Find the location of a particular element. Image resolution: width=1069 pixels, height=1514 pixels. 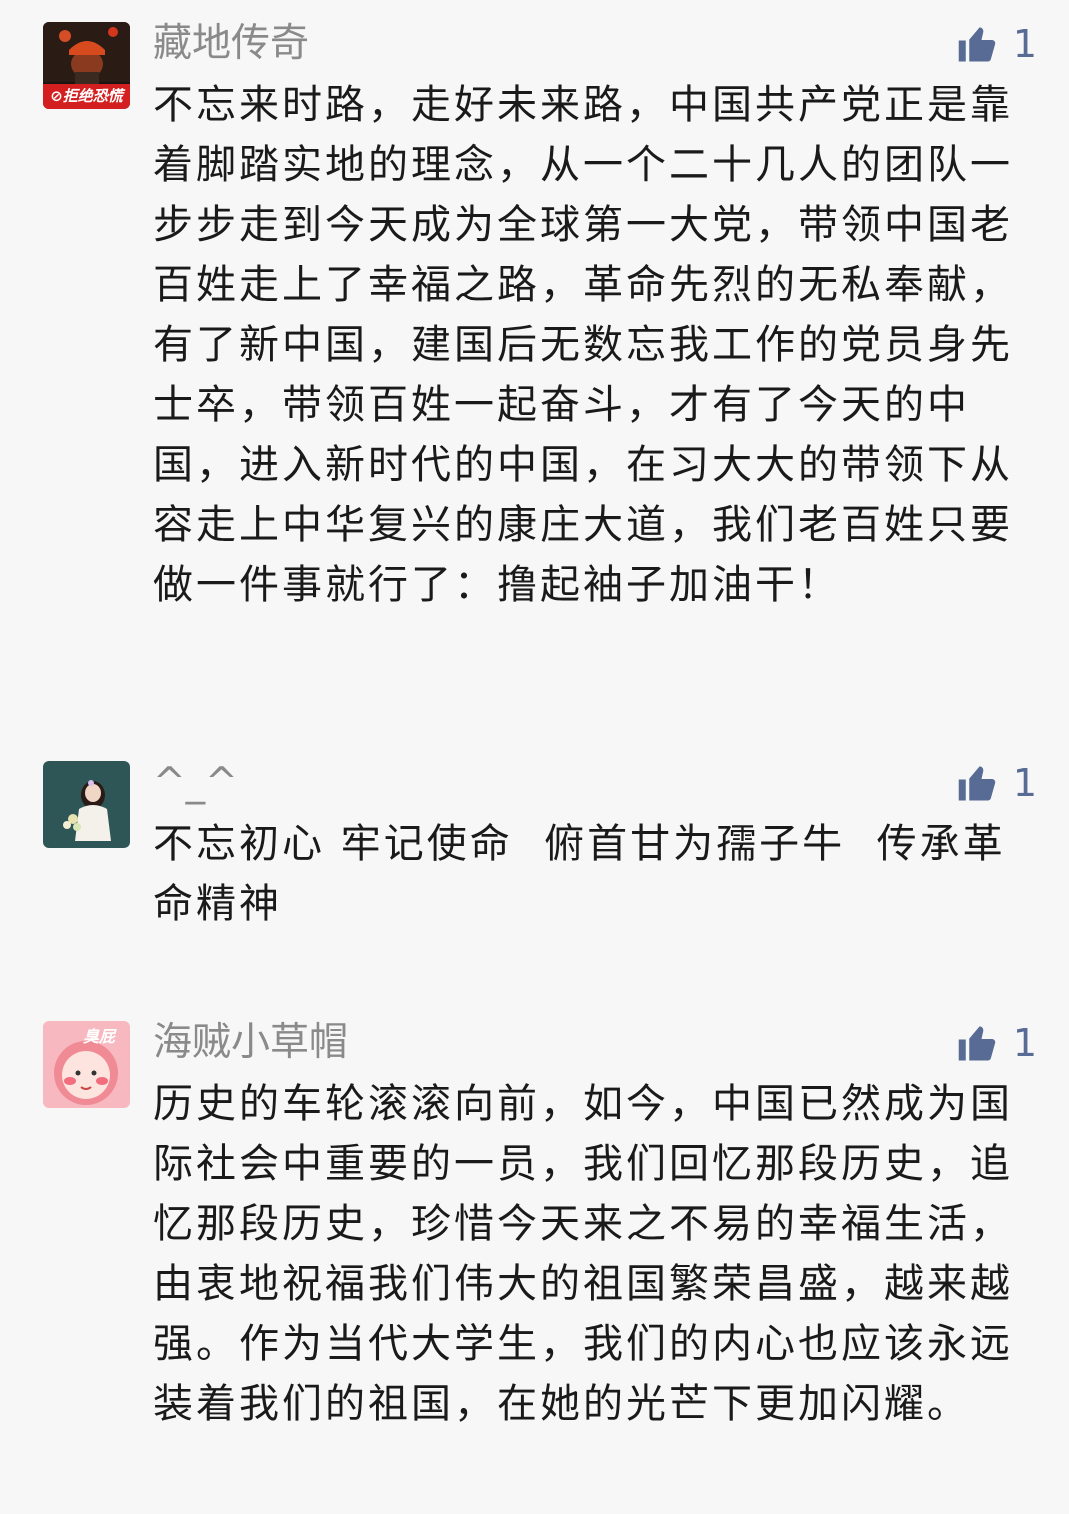

avatar-badge: ⊘拒绝恐慌 is located at coordinates (86, 96).